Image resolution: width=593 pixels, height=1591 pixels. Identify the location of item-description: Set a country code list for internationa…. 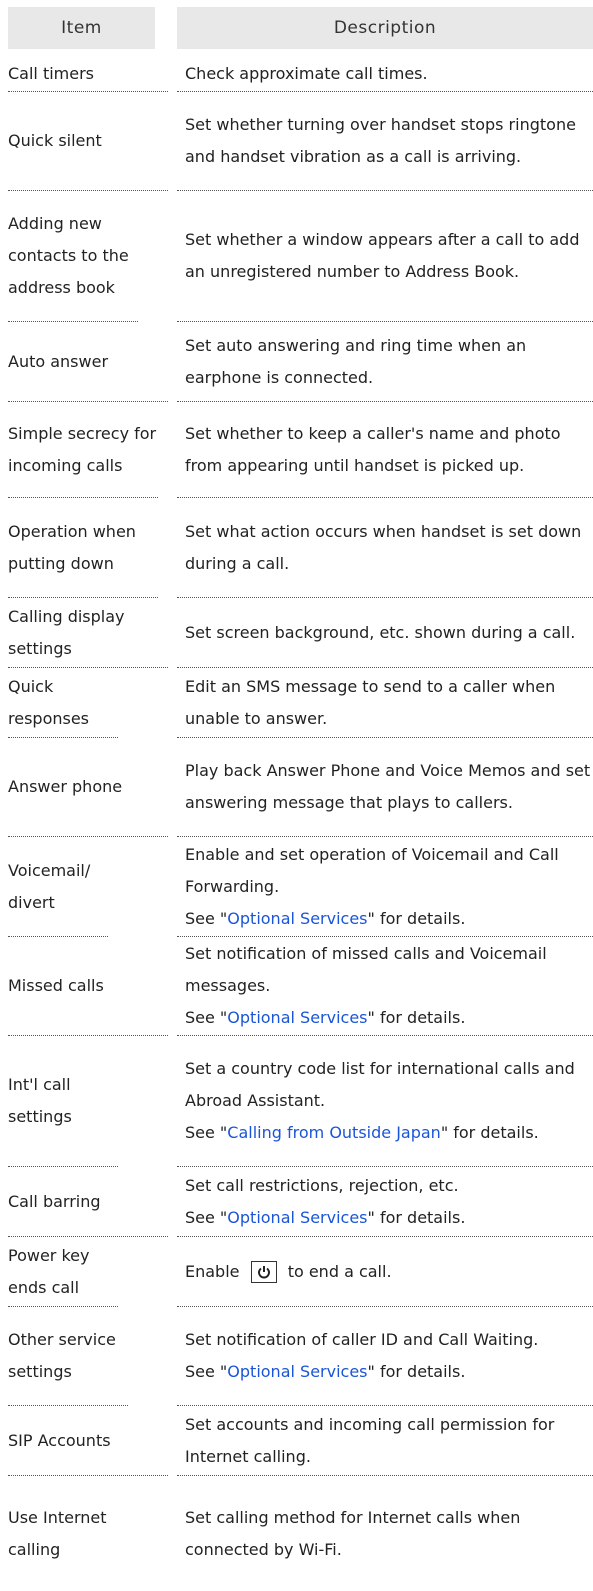
(385, 1101).